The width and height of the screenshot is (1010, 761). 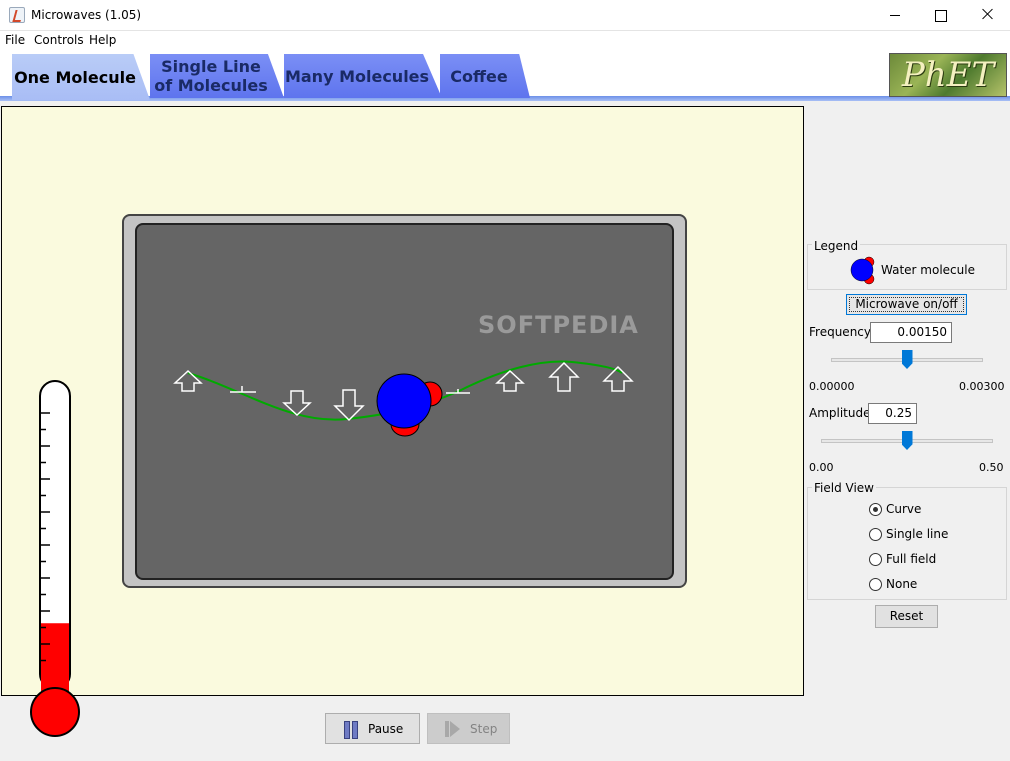 I want to click on close-icon, so click(x=987, y=15).